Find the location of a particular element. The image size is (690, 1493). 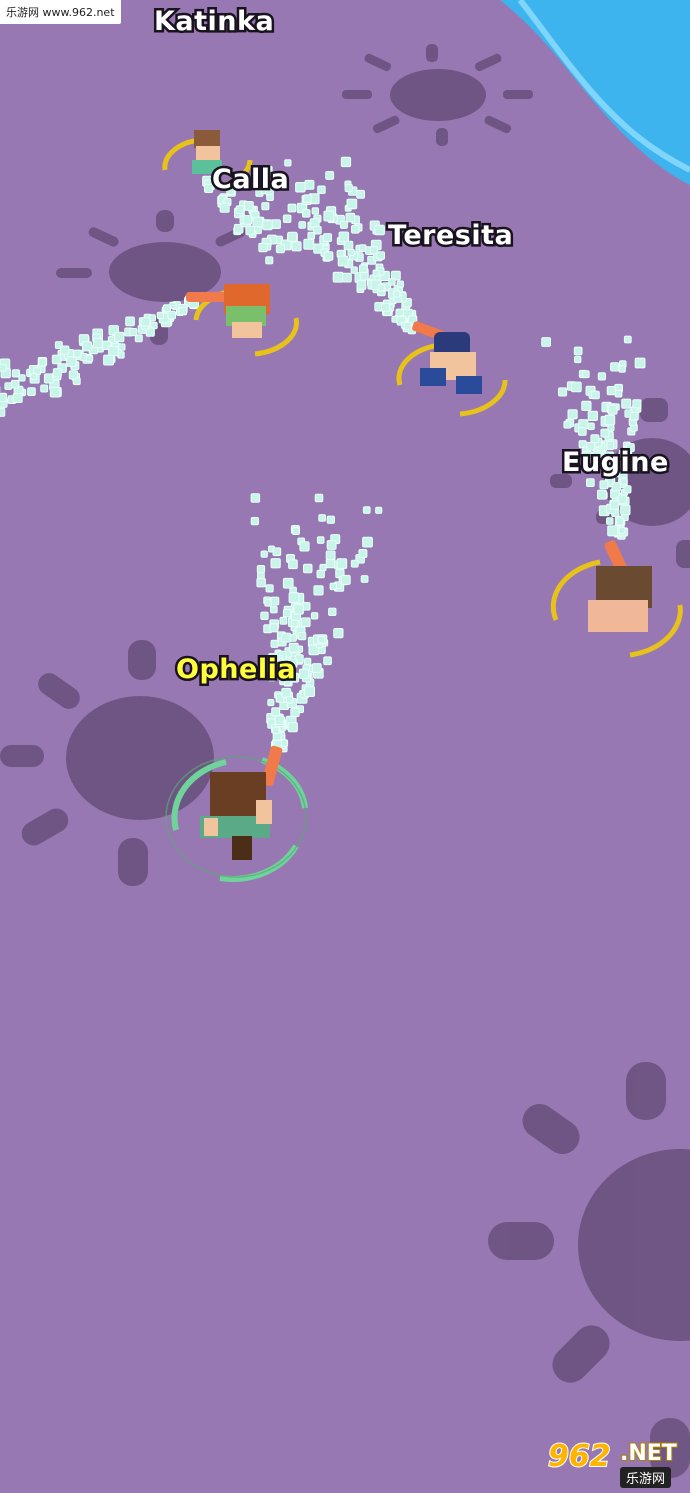

logo-main: 962 is located at coordinates (579, 1456).